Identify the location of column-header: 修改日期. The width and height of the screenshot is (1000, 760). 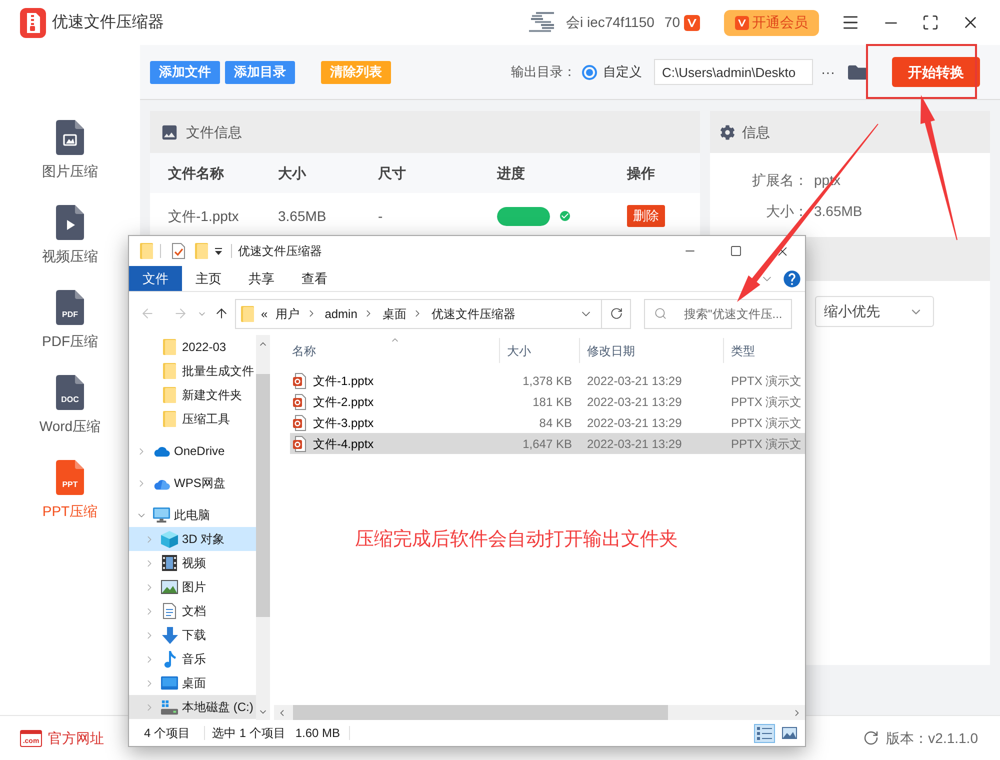
(652, 350).